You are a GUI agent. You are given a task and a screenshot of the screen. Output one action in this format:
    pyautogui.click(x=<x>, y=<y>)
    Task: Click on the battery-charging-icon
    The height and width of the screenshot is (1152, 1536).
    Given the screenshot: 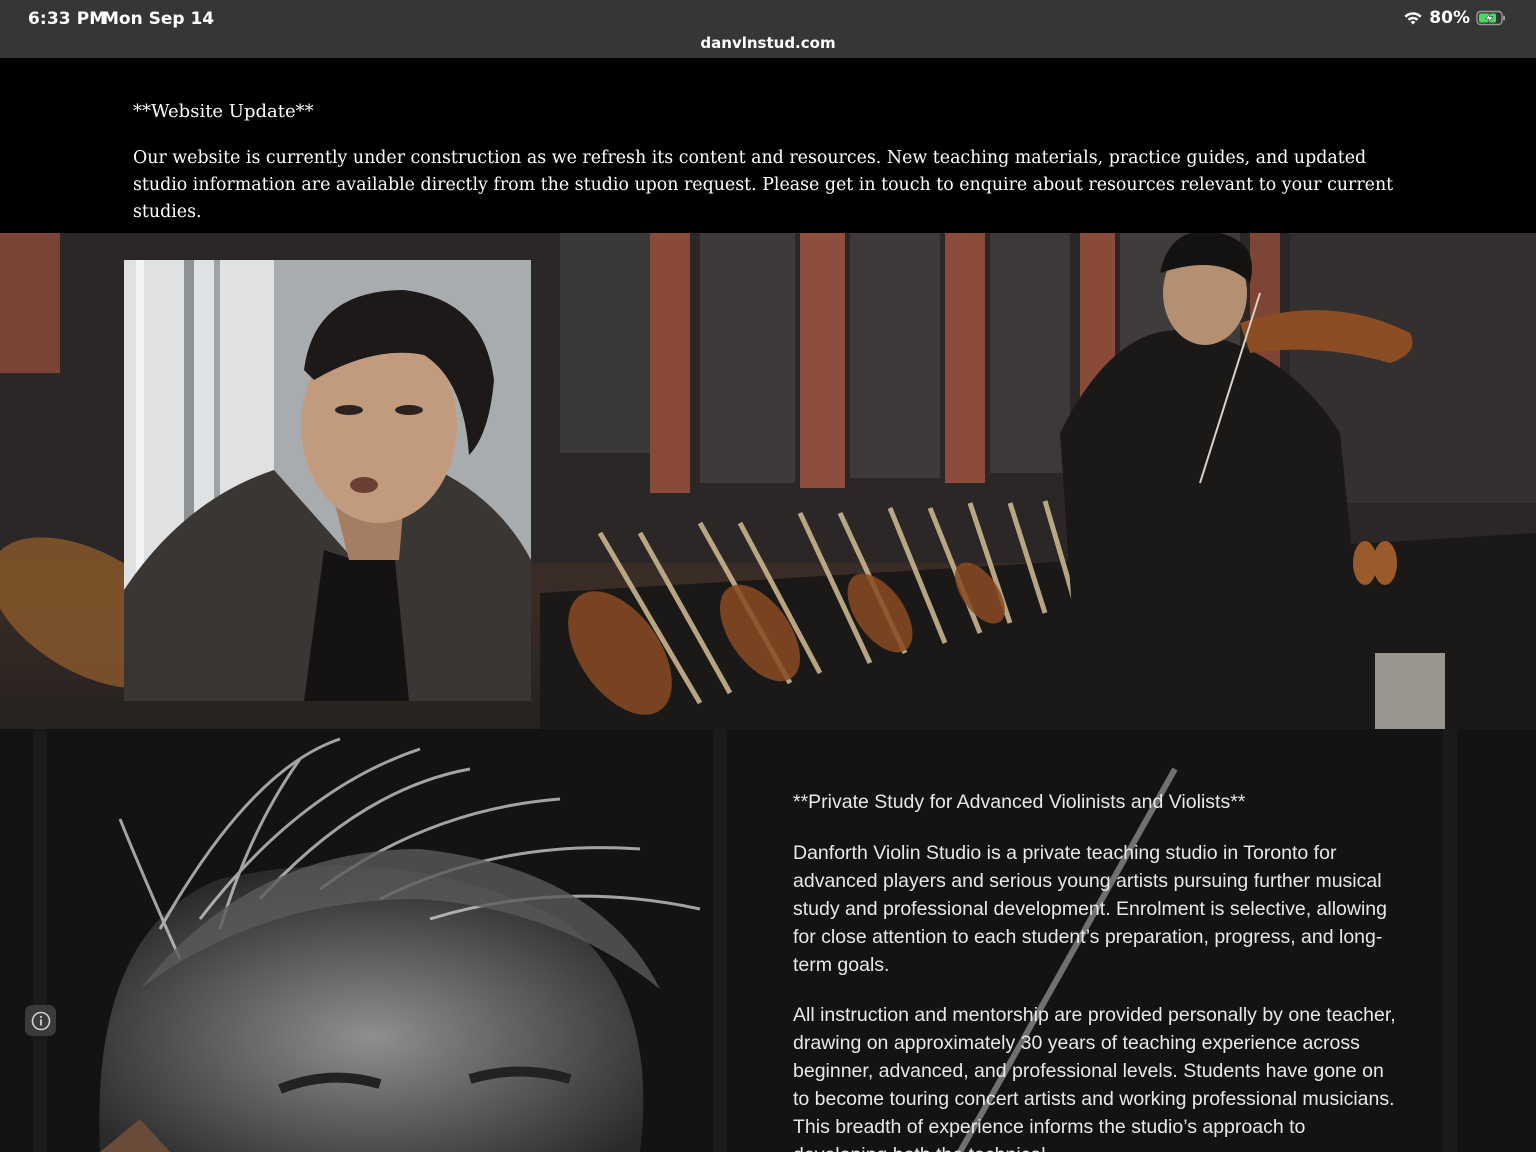 What is the action you would take?
    pyautogui.click(x=1490, y=18)
    